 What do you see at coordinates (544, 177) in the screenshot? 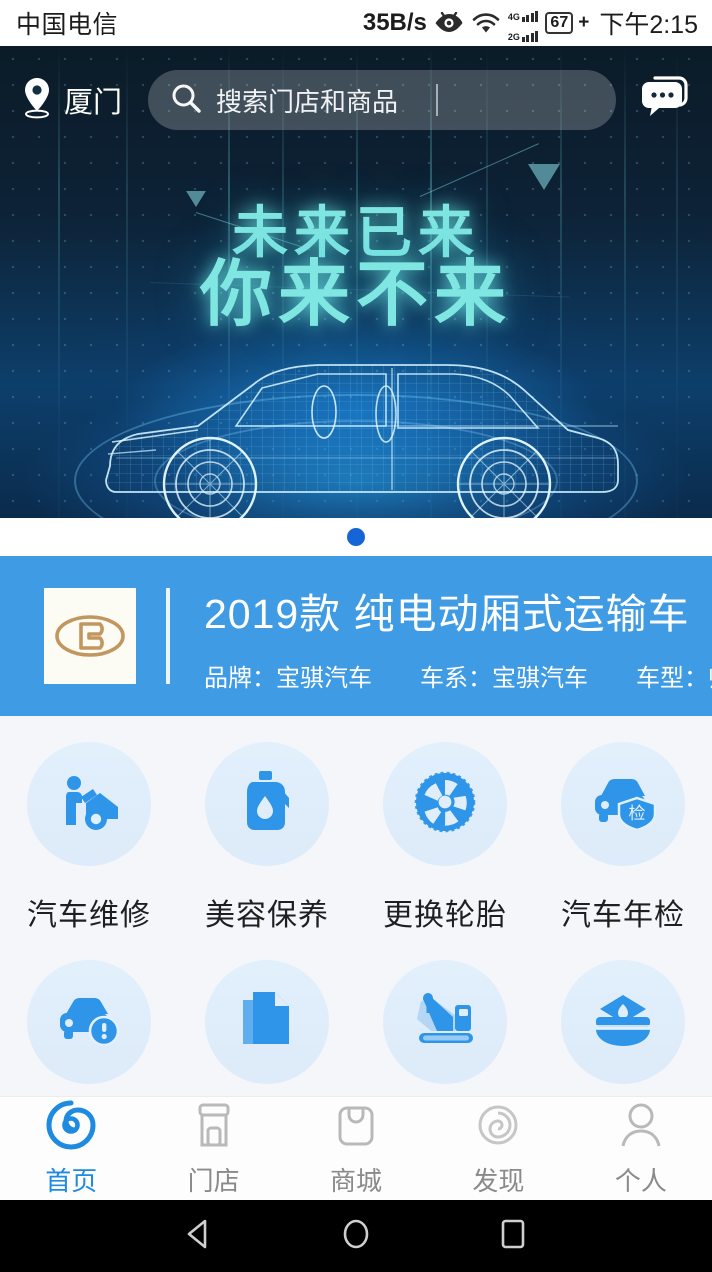
I see `deco-triangle-right` at bounding box center [544, 177].